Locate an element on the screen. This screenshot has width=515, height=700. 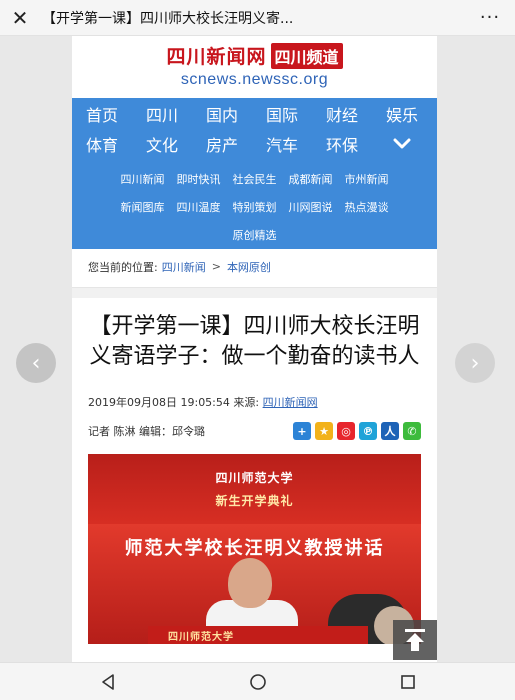
photo-slogan: 师范大学校长汪明义教授讲话 is located at coordinates (254, 548).